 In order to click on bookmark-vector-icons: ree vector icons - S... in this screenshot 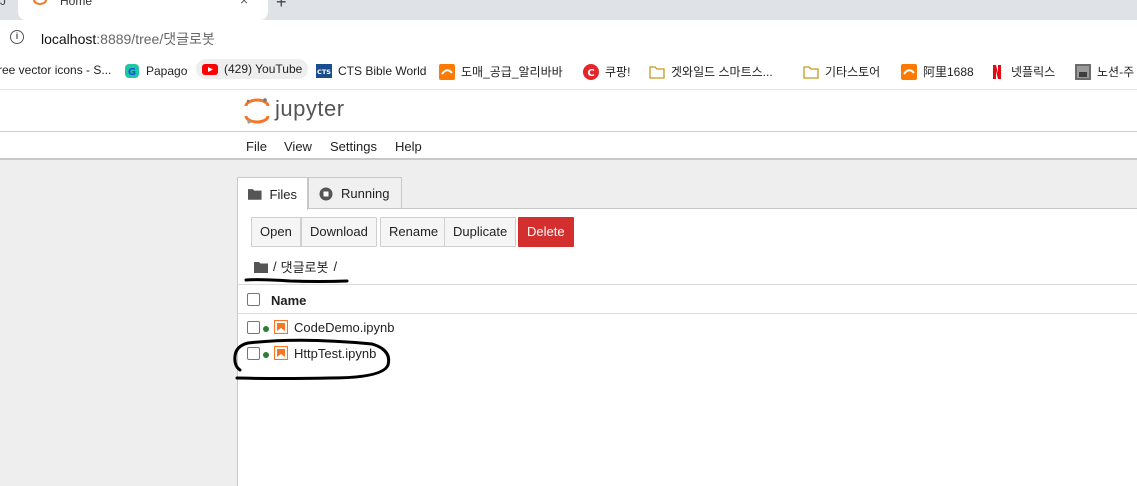, I will do `click(55, 70)`.